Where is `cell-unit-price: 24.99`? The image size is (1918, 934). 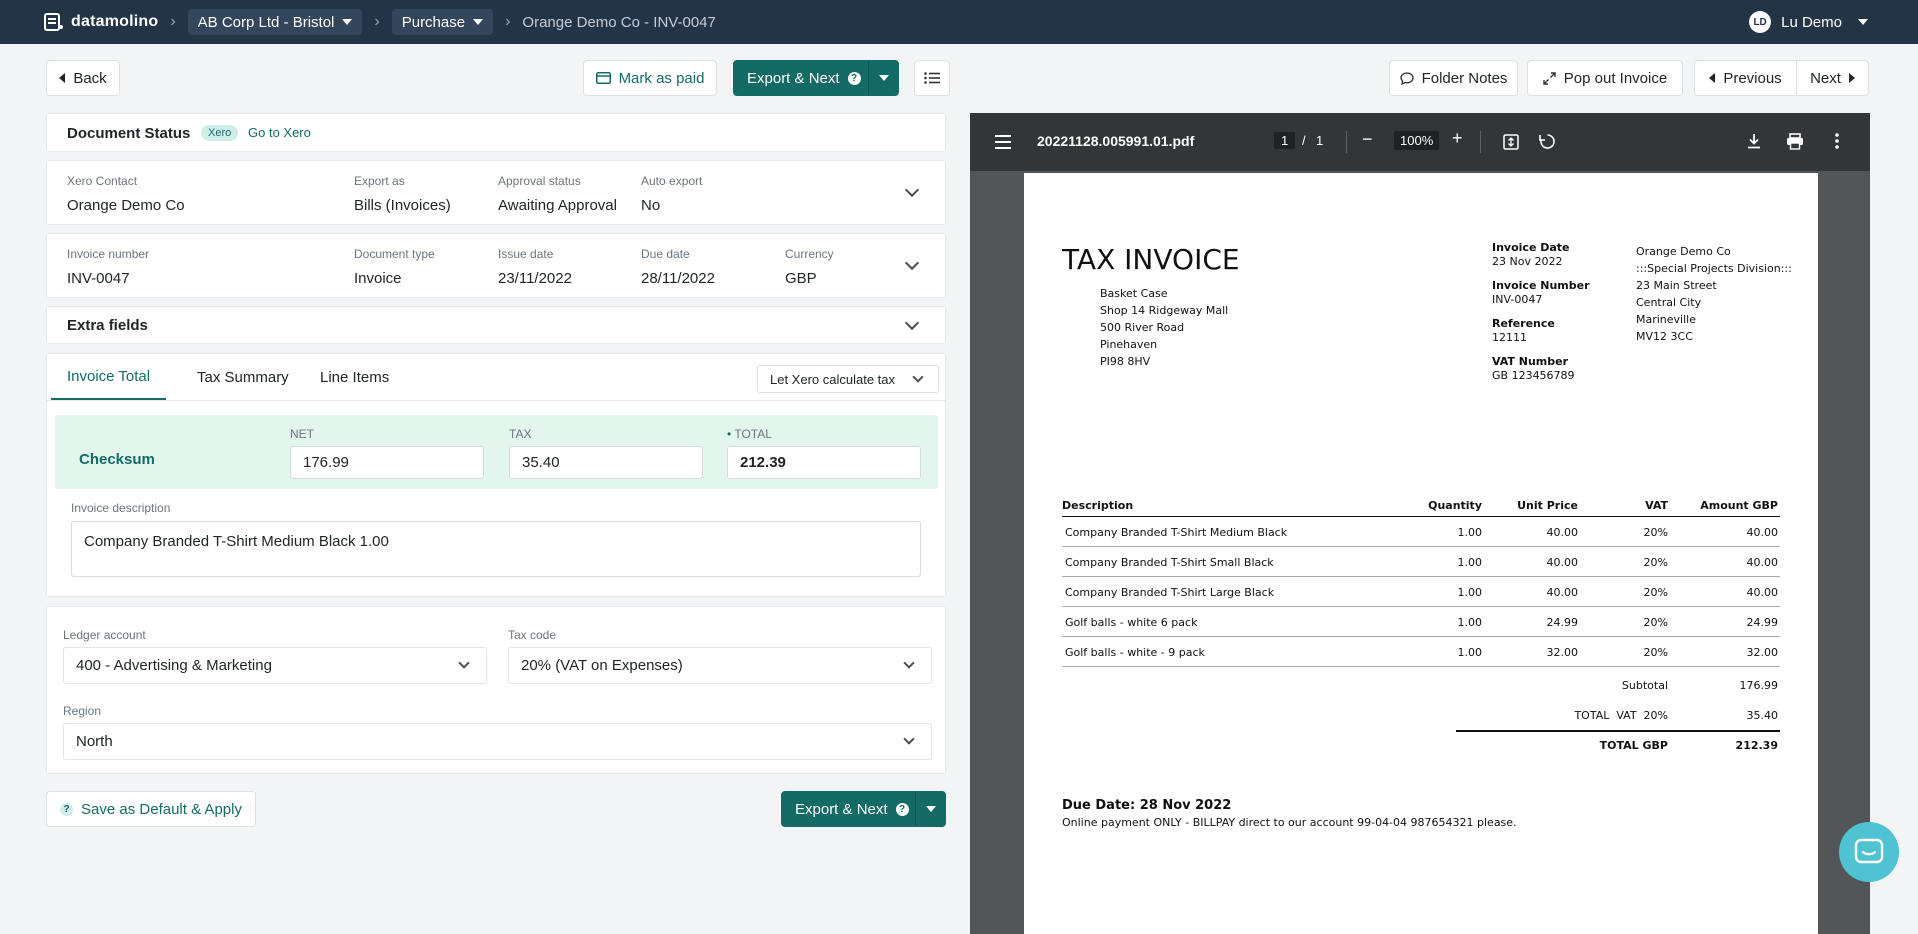
cell-unit-price: 24.99 is located at coordinates (1562, 622).